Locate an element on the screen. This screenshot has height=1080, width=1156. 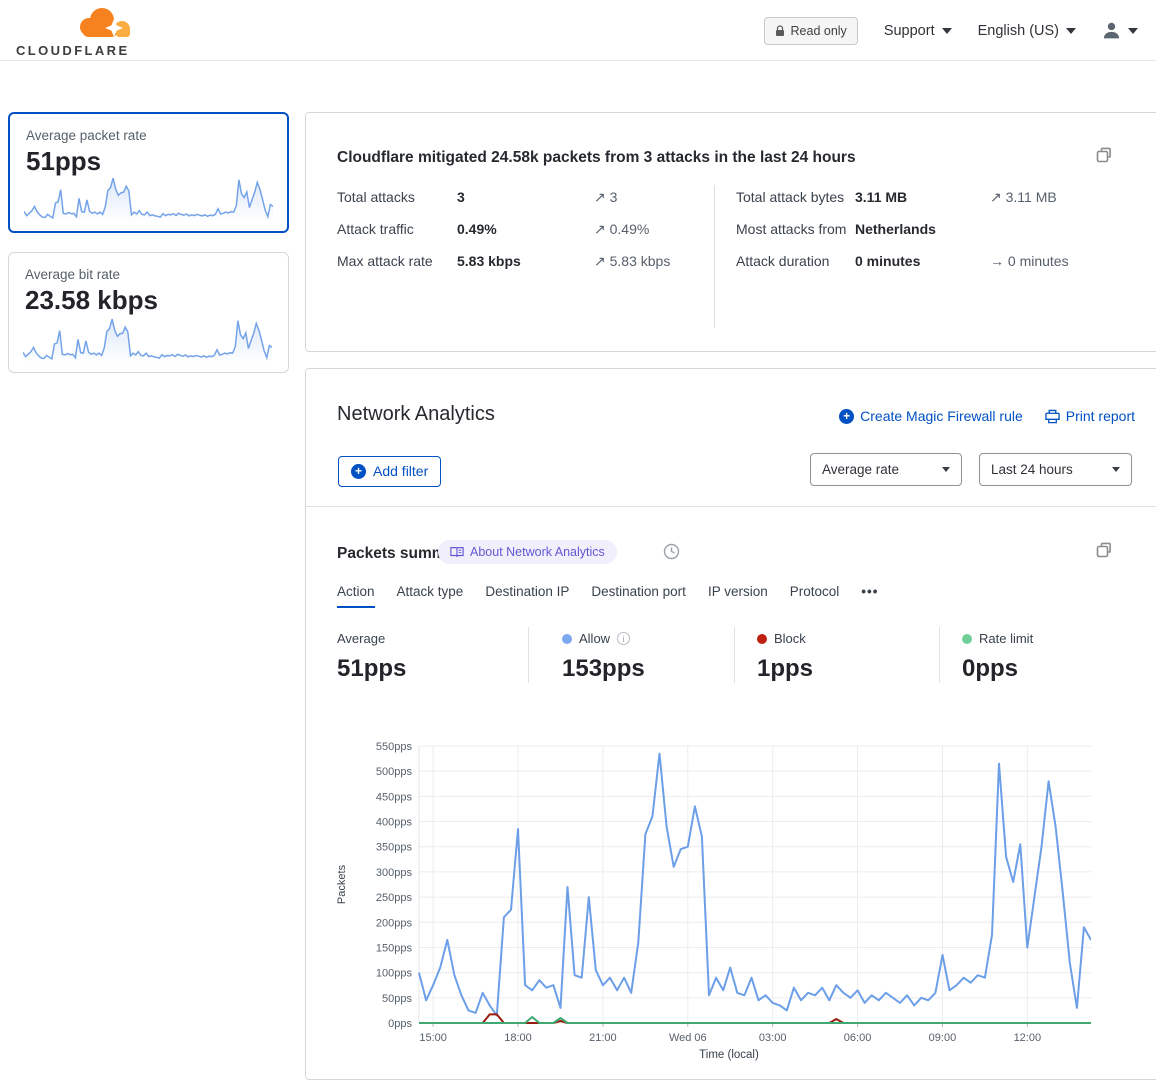
stat-rate-limit: Rate limit 0pps is located at coordinates (1039, 655).